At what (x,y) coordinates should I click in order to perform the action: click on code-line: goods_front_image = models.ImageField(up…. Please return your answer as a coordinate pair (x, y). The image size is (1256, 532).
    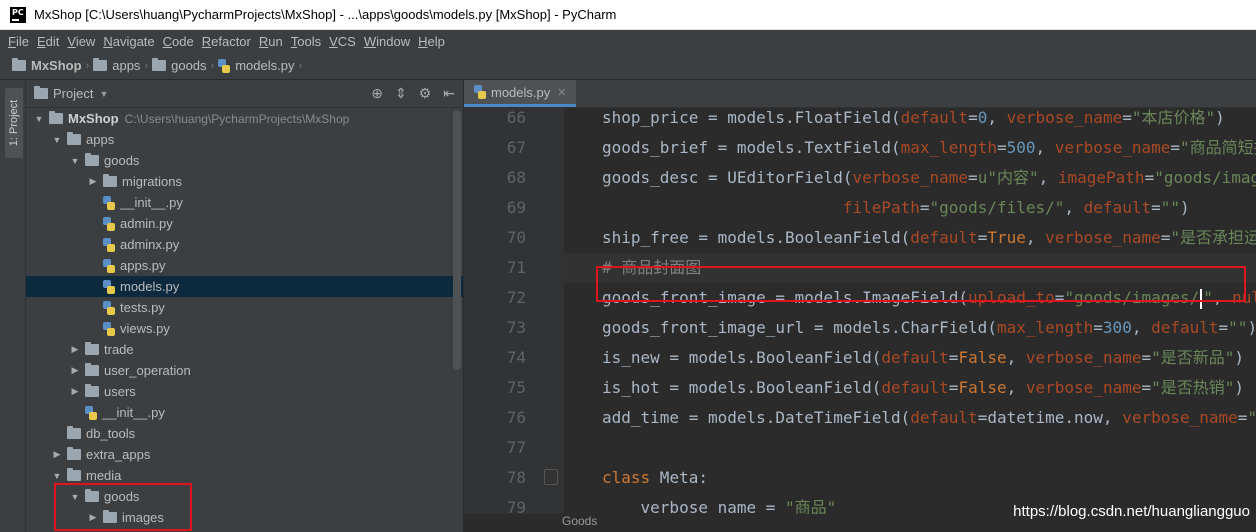
    Looking at the image, I should click on (929, 298).